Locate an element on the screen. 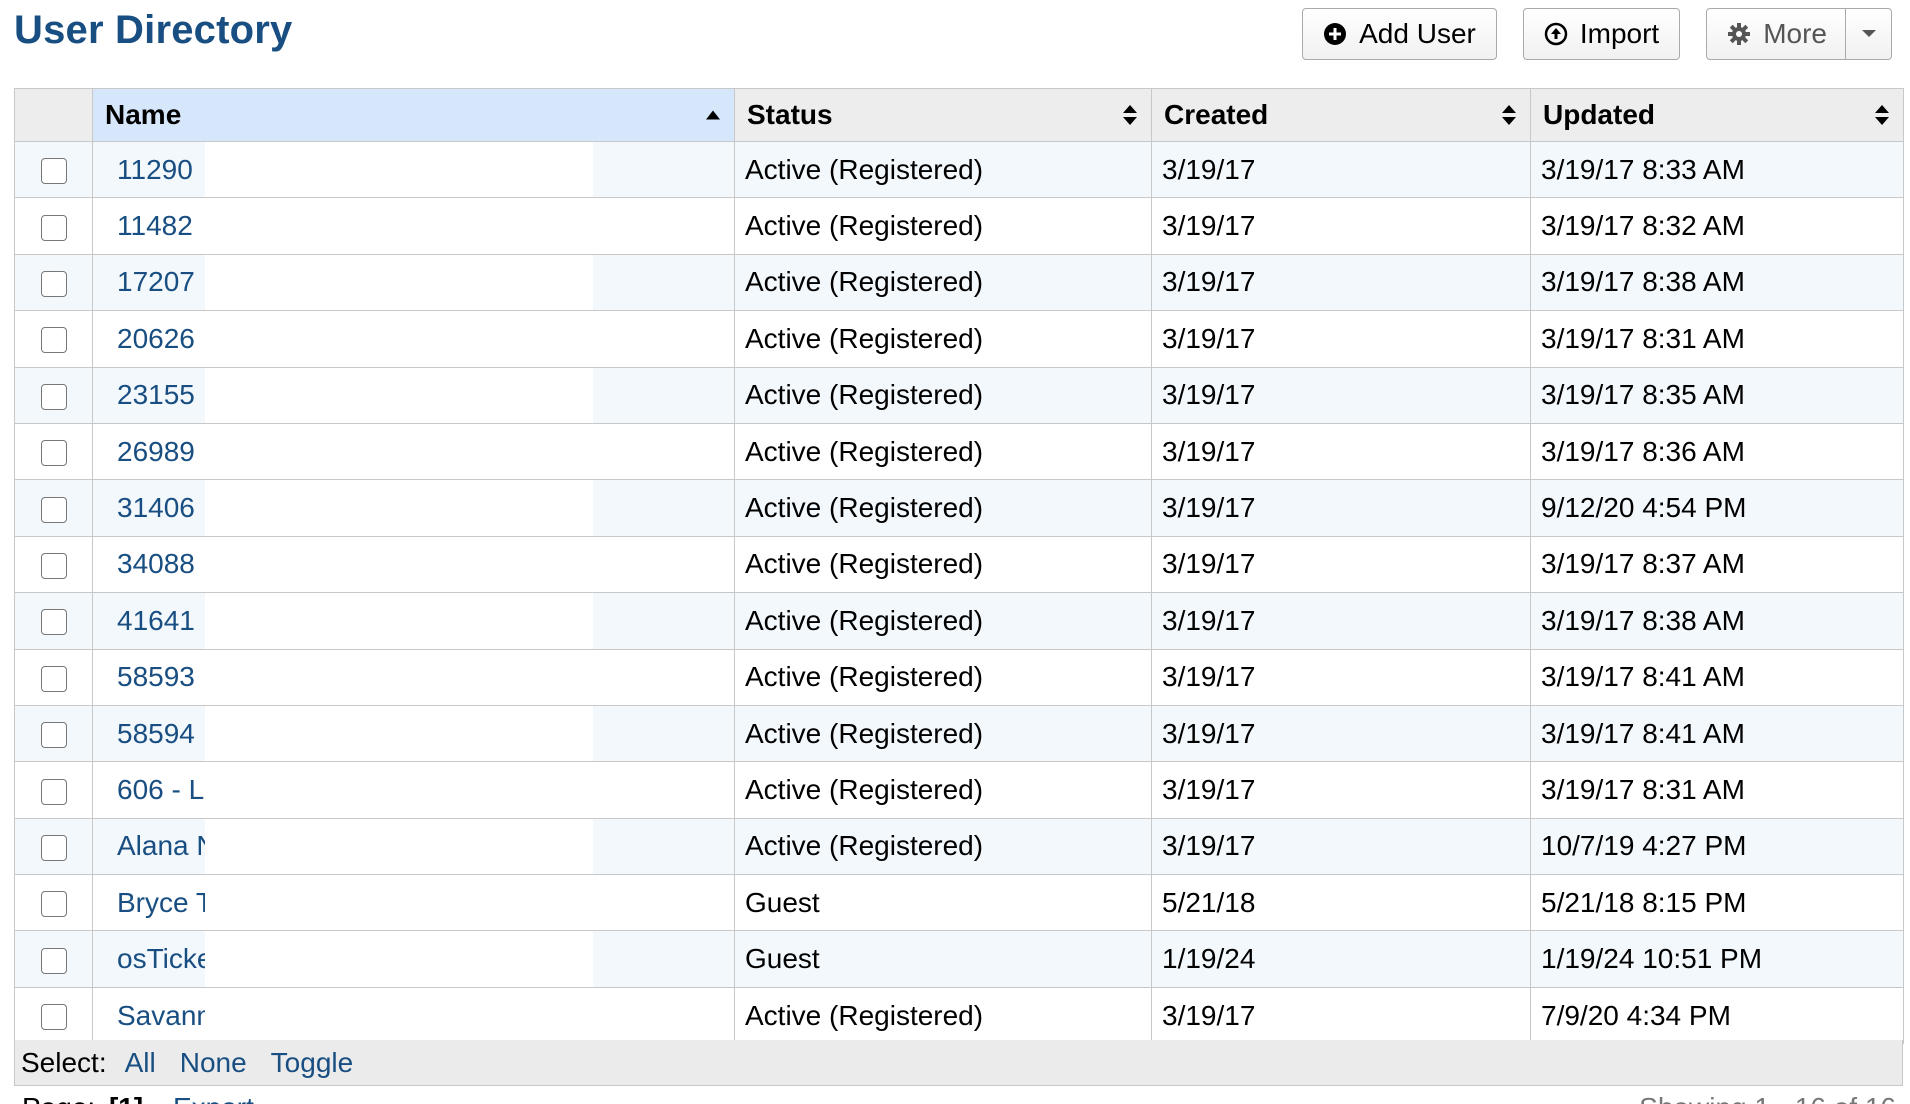  sort-icon is located at coordinates (1509, 115).